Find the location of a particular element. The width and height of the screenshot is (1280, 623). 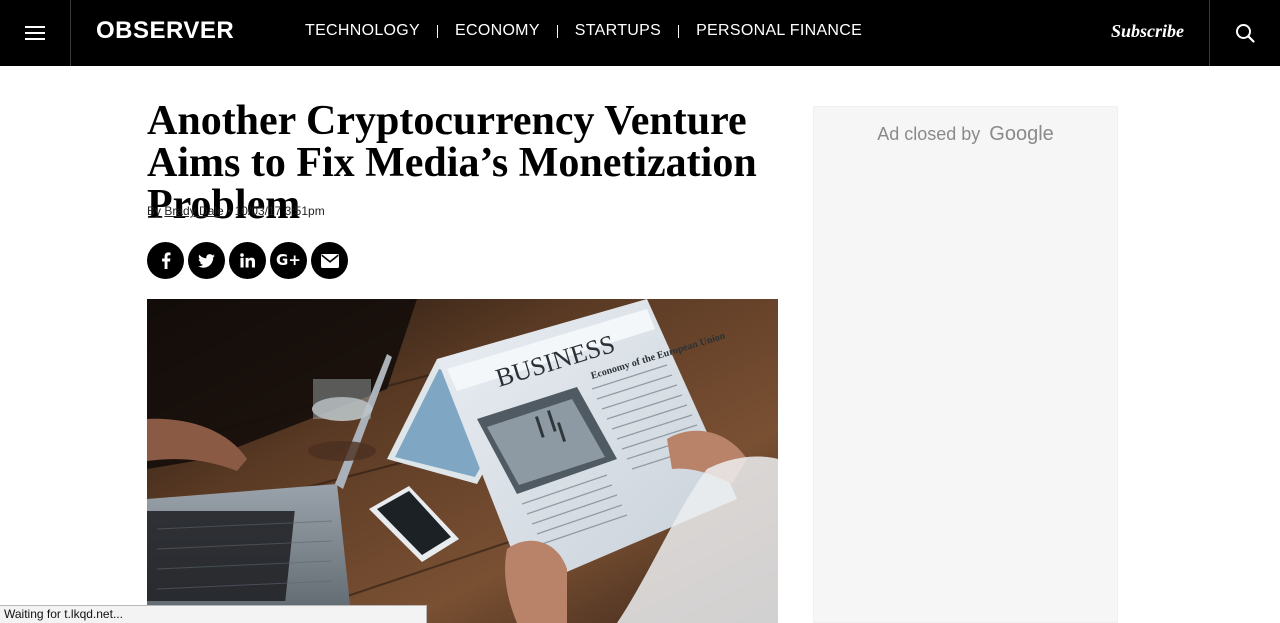

email-share-button is located at coordinates (329, 260).